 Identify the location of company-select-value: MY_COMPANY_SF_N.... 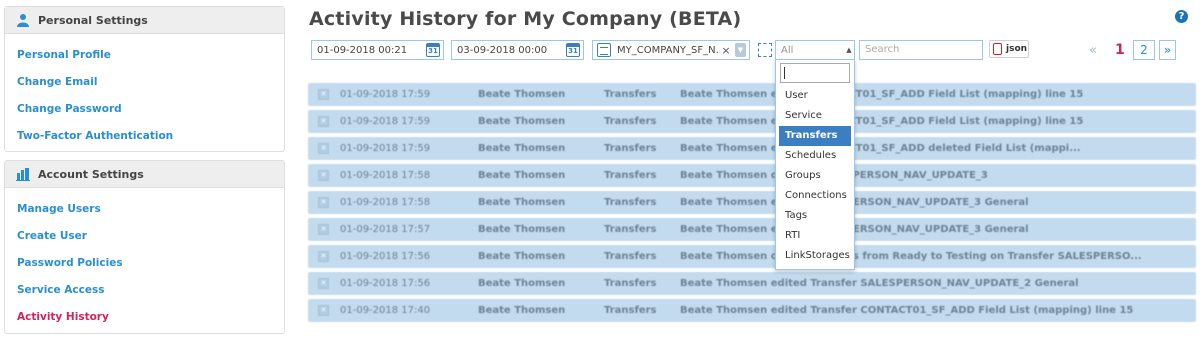
(668, 50).